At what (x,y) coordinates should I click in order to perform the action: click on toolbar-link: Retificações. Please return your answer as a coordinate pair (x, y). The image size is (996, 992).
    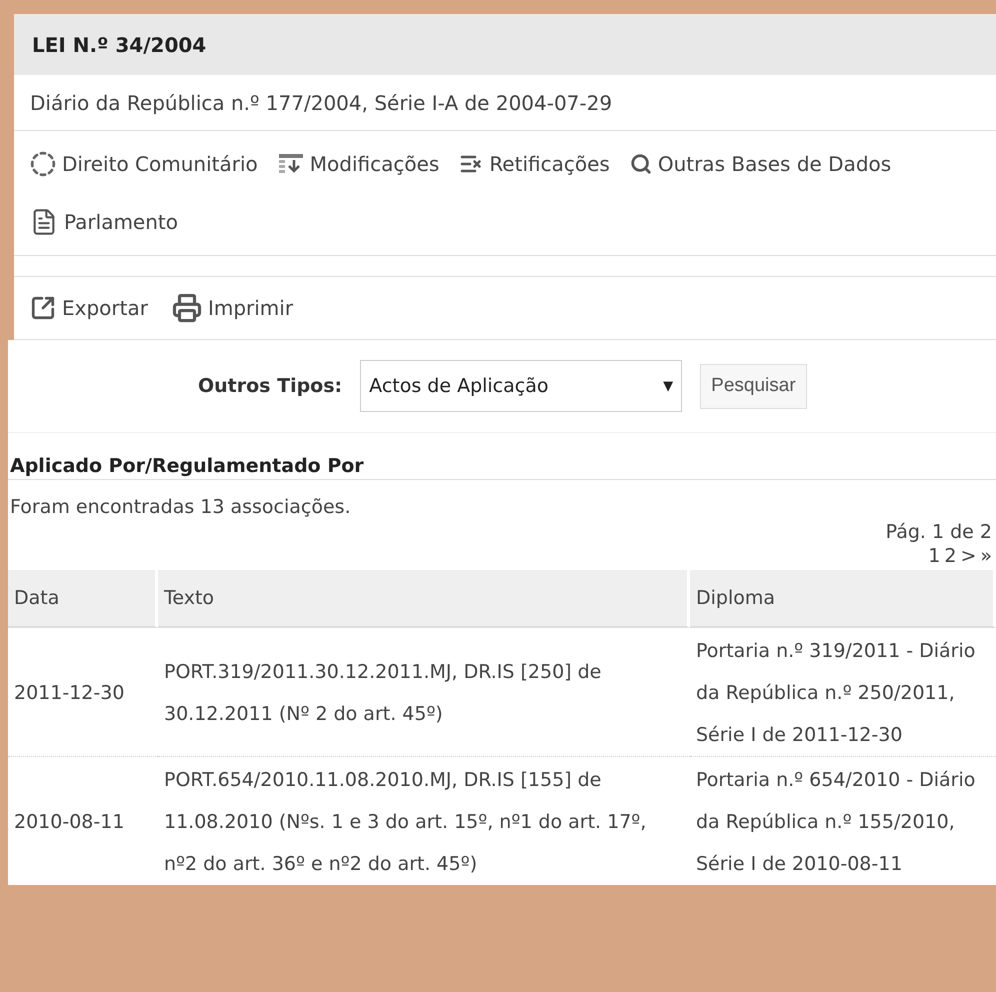
    Looking at the image, I should click on (534, 164).